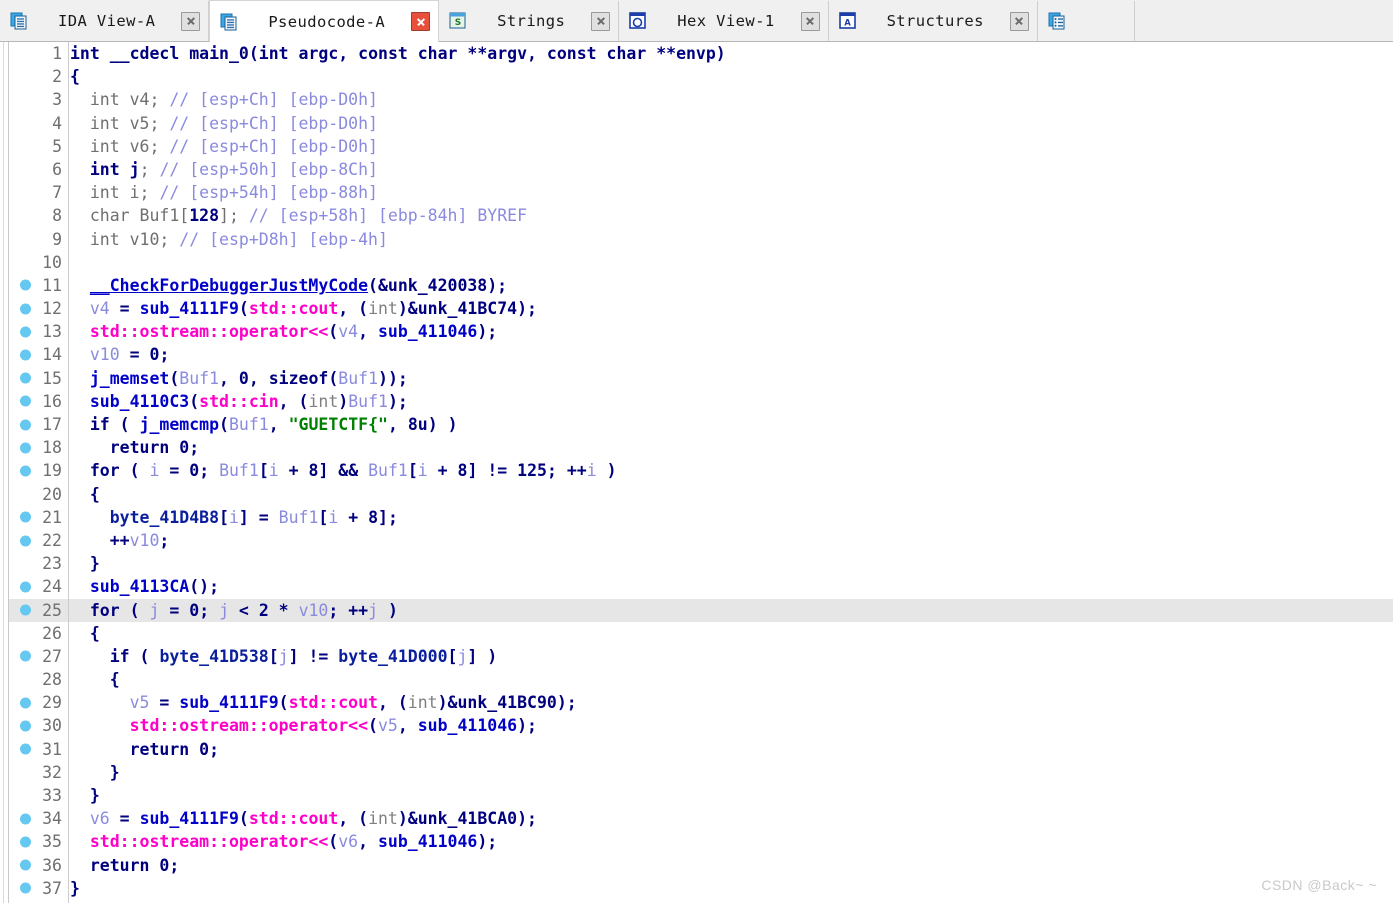 The height and width of the screenshot is (903, 1393). Describe the element at coordinates (1086, 21) in the screenshot. I see `tab-enums` at that location.